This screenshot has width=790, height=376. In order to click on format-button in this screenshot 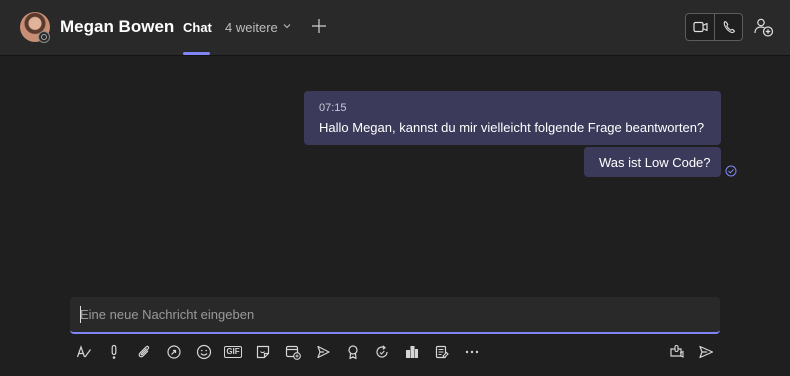, I will do `click(84, 352)`.